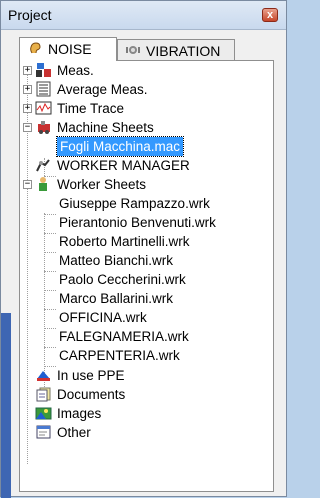 This screenshot has height=498, width=320. Describe the element at coordinates (122, 279) in the screenshot. I see `worker-file-label: Paolo Ceccherini.wrk` at that location.